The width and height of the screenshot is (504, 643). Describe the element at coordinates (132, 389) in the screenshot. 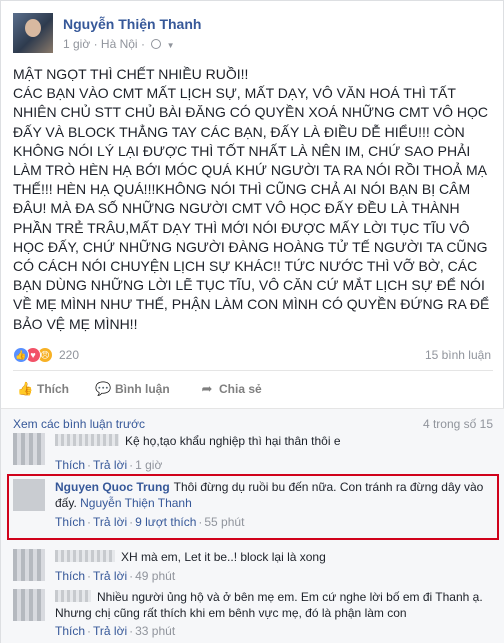

I see `comment-button: 💬 Bình luận` at that location.